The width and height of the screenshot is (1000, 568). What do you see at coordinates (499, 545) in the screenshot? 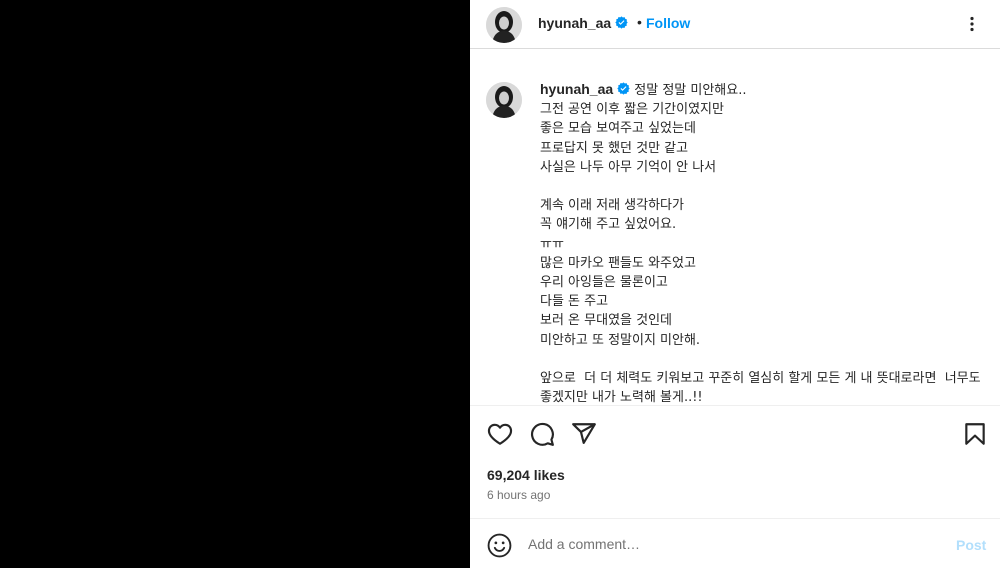
I see `emoji-icon` at bounding box center [499, 545].